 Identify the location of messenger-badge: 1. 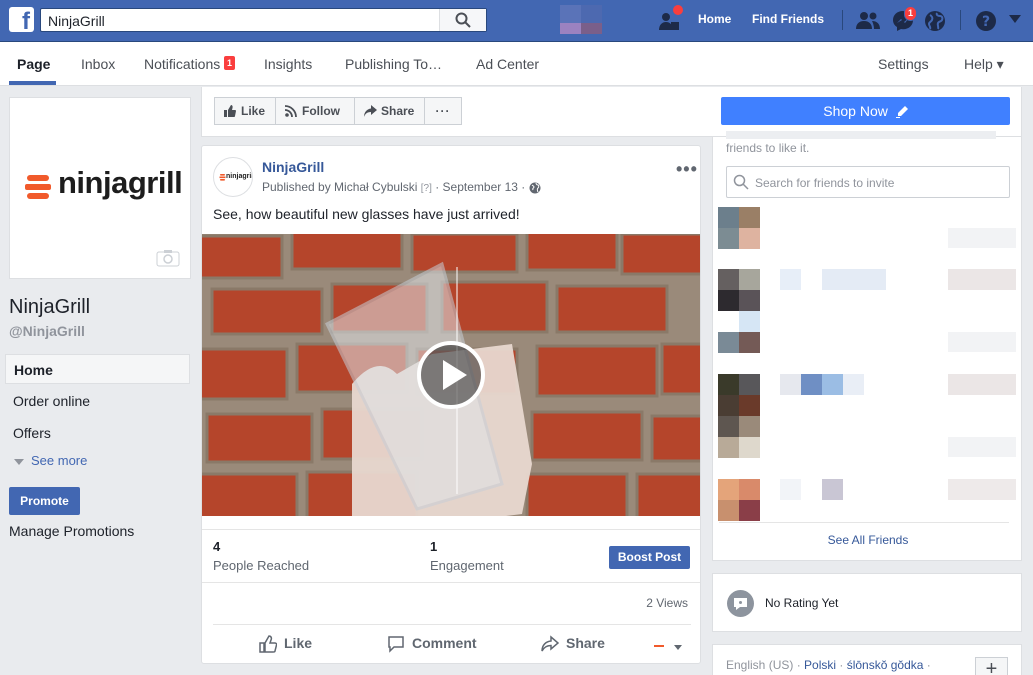
(911, 13).